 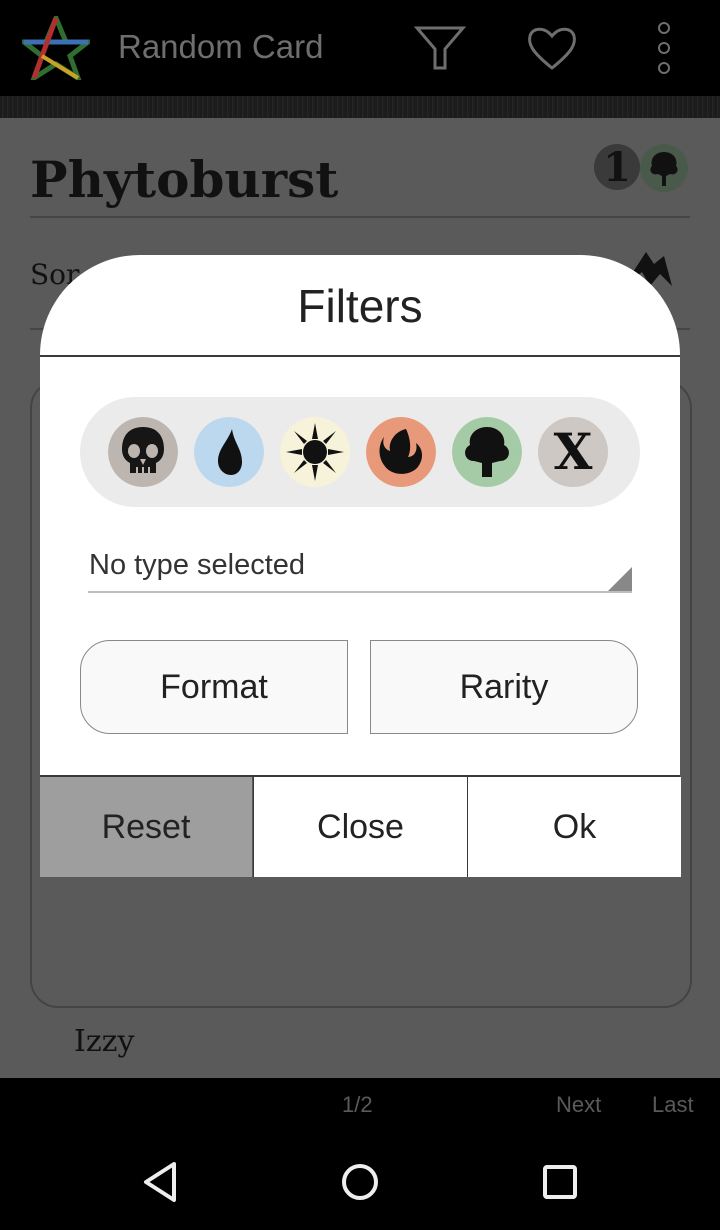 I want to click on black-mana-skull-icon, so click(x=143, y=452).